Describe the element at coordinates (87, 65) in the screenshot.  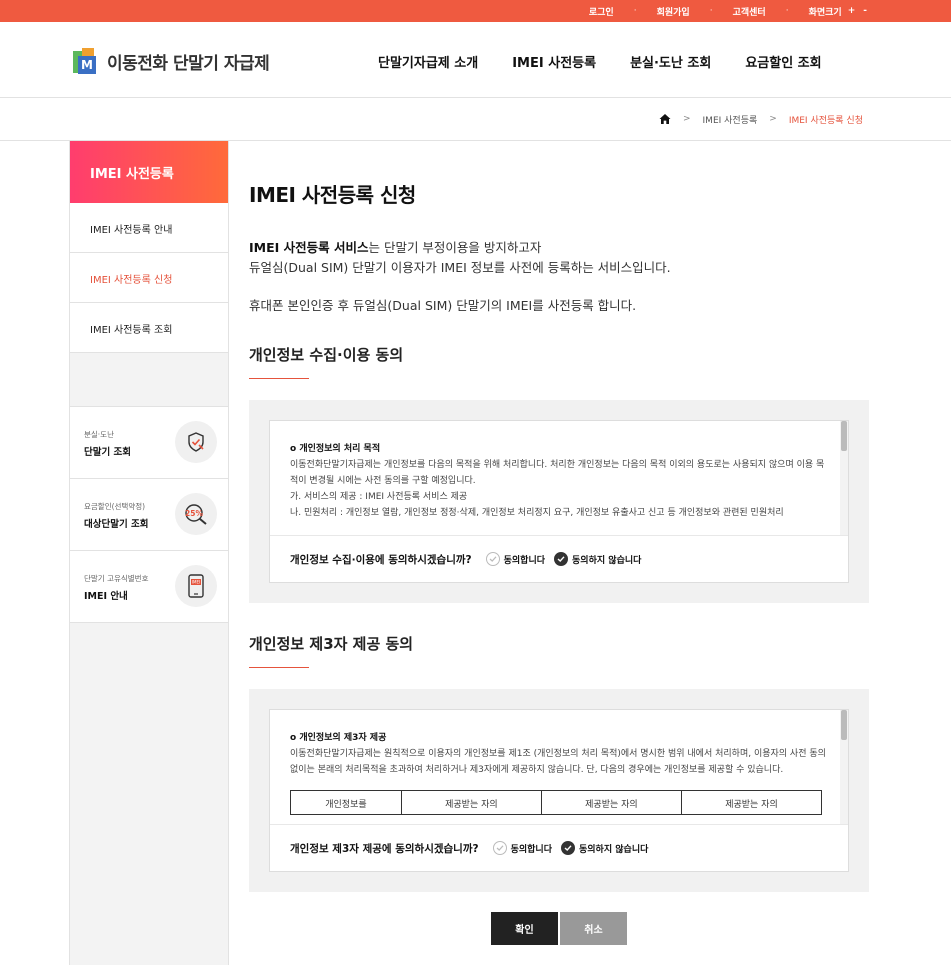
I see `logo-letter: M` at that location.